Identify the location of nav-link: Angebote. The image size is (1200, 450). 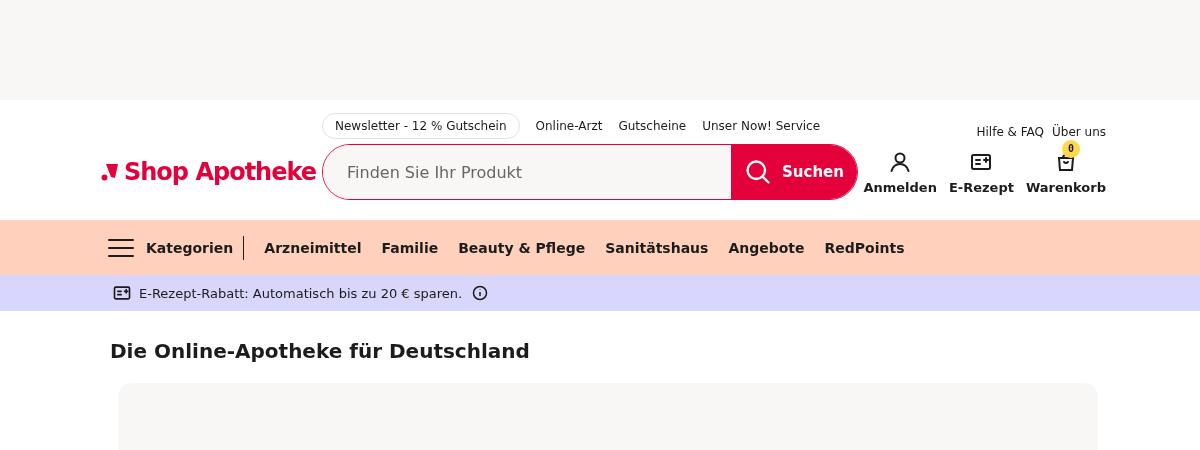
(766, 247).